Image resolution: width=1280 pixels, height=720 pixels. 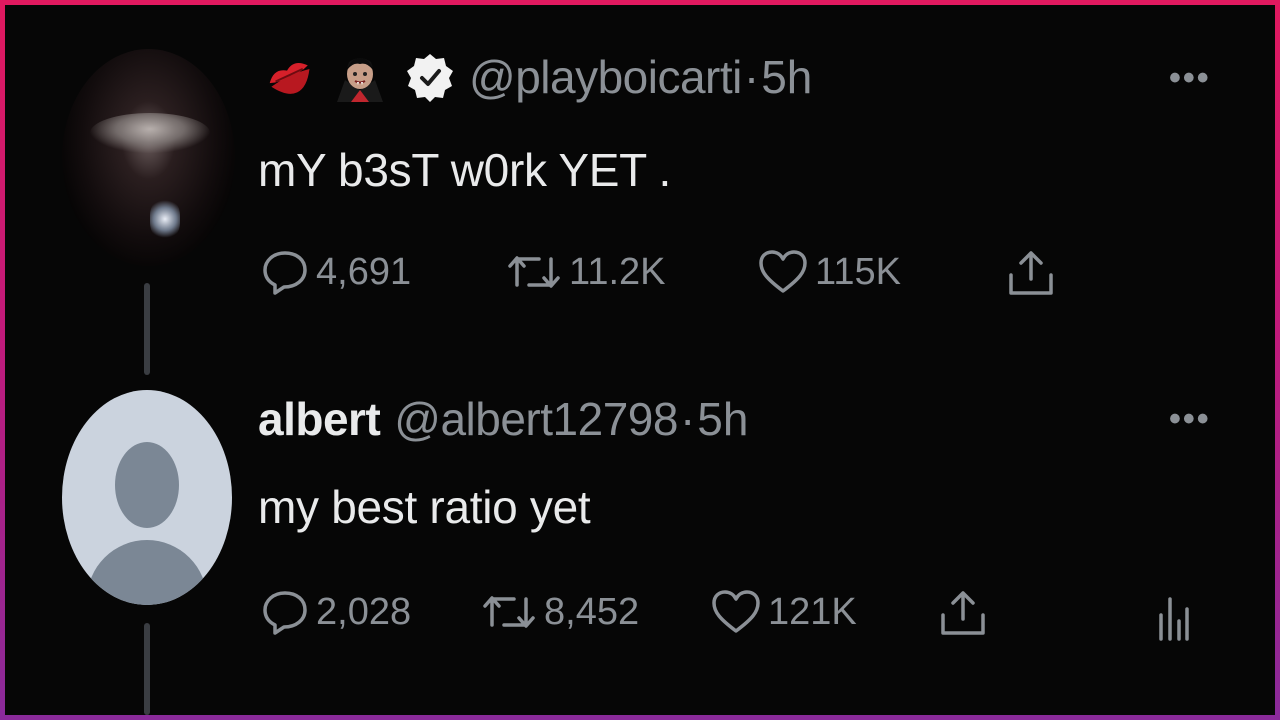 I want to click on kiss-mark-icon, so click(x=290, y=77).